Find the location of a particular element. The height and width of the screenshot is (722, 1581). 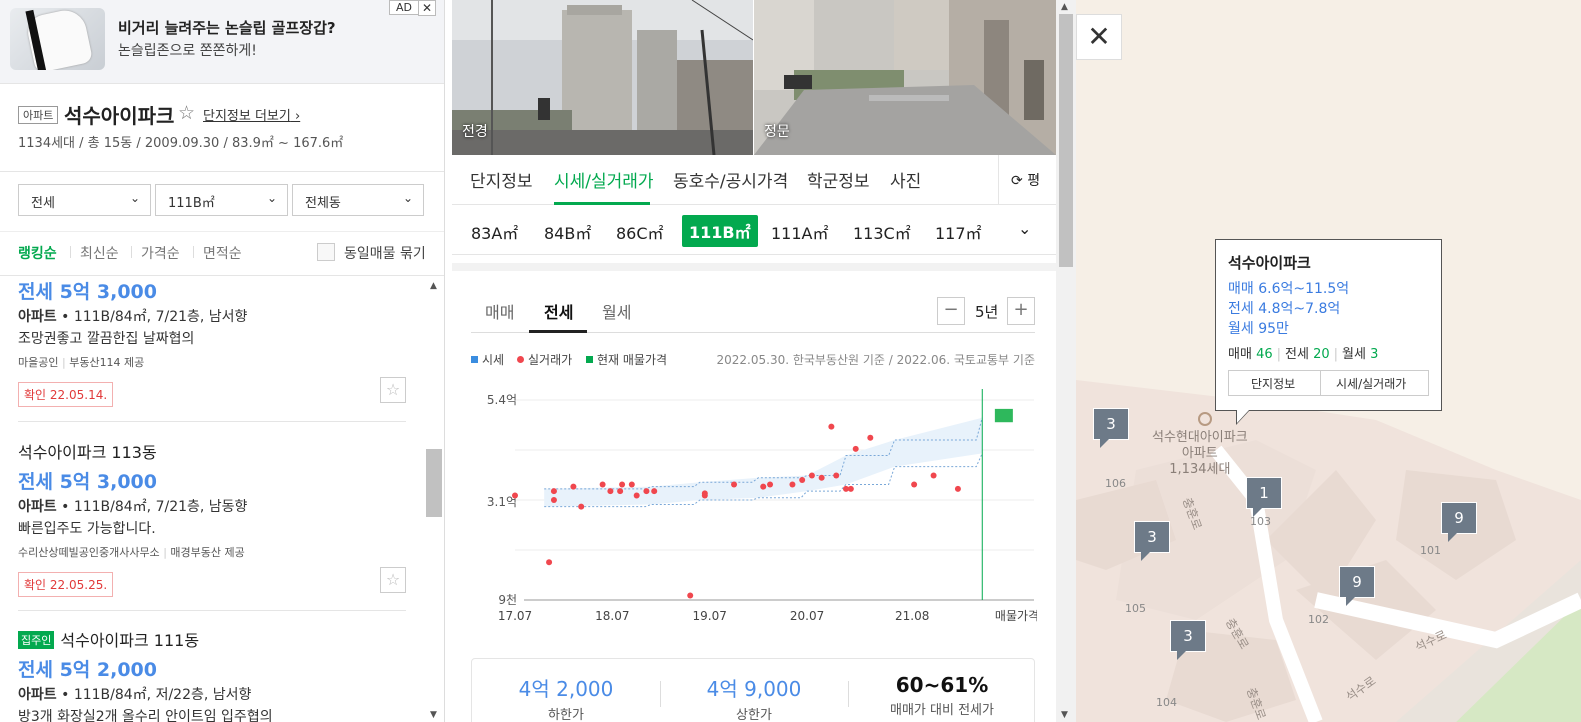

x-tick-label: 19.07 is located at coordinates (710, 616).